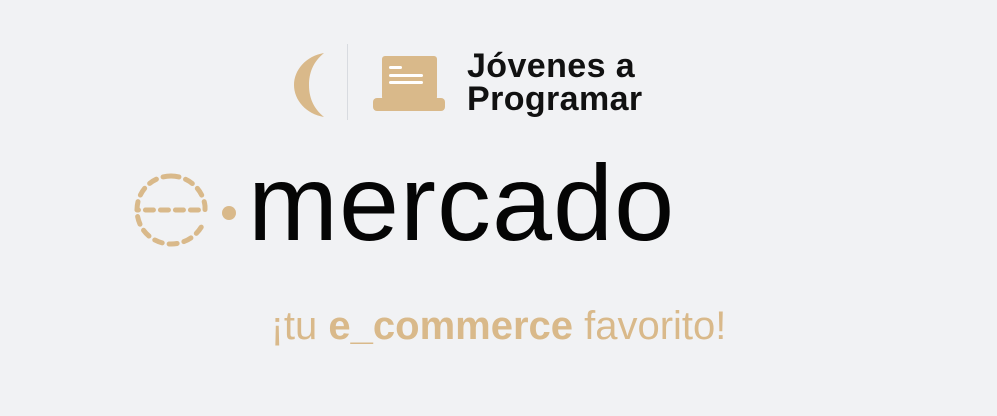  I want to click on brand-name-line-1: Jóvenes a, so click(551, 66).